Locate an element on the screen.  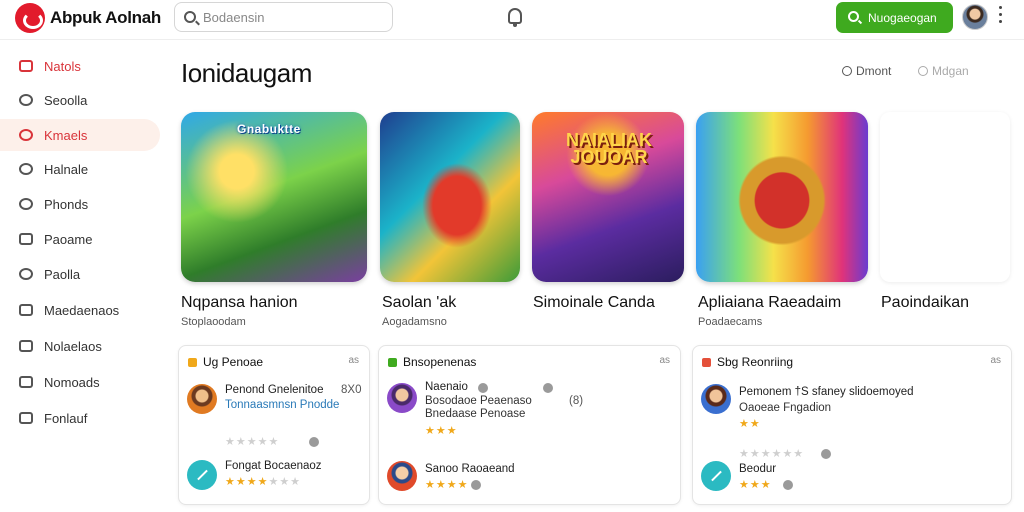
entry-title: Sanoo Raoaeand is located at coordinates (470, 469).